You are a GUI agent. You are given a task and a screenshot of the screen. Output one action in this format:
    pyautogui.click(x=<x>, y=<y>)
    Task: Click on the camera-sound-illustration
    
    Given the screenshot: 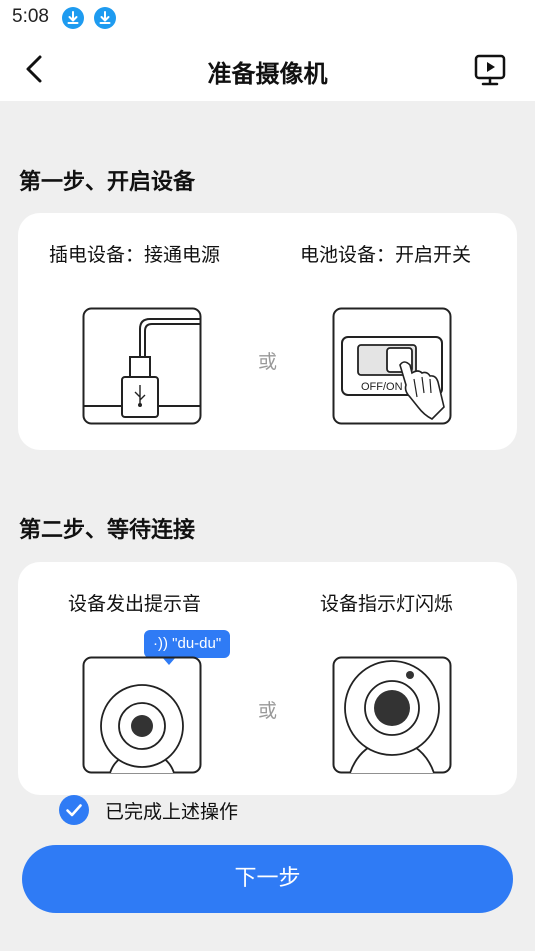 What is the action you would take?
    pyautogui.click(x=142, y=715)
    